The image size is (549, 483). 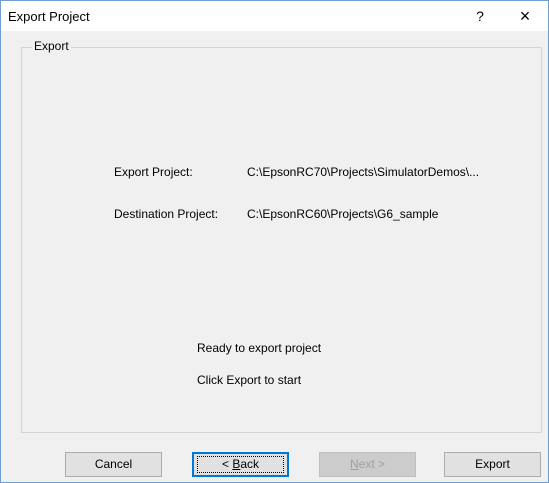 What do you see at coordinates (274, 16) in the screenshot?
I see `title-bar: Export Project ? ×` at bounding box center [274, 16].